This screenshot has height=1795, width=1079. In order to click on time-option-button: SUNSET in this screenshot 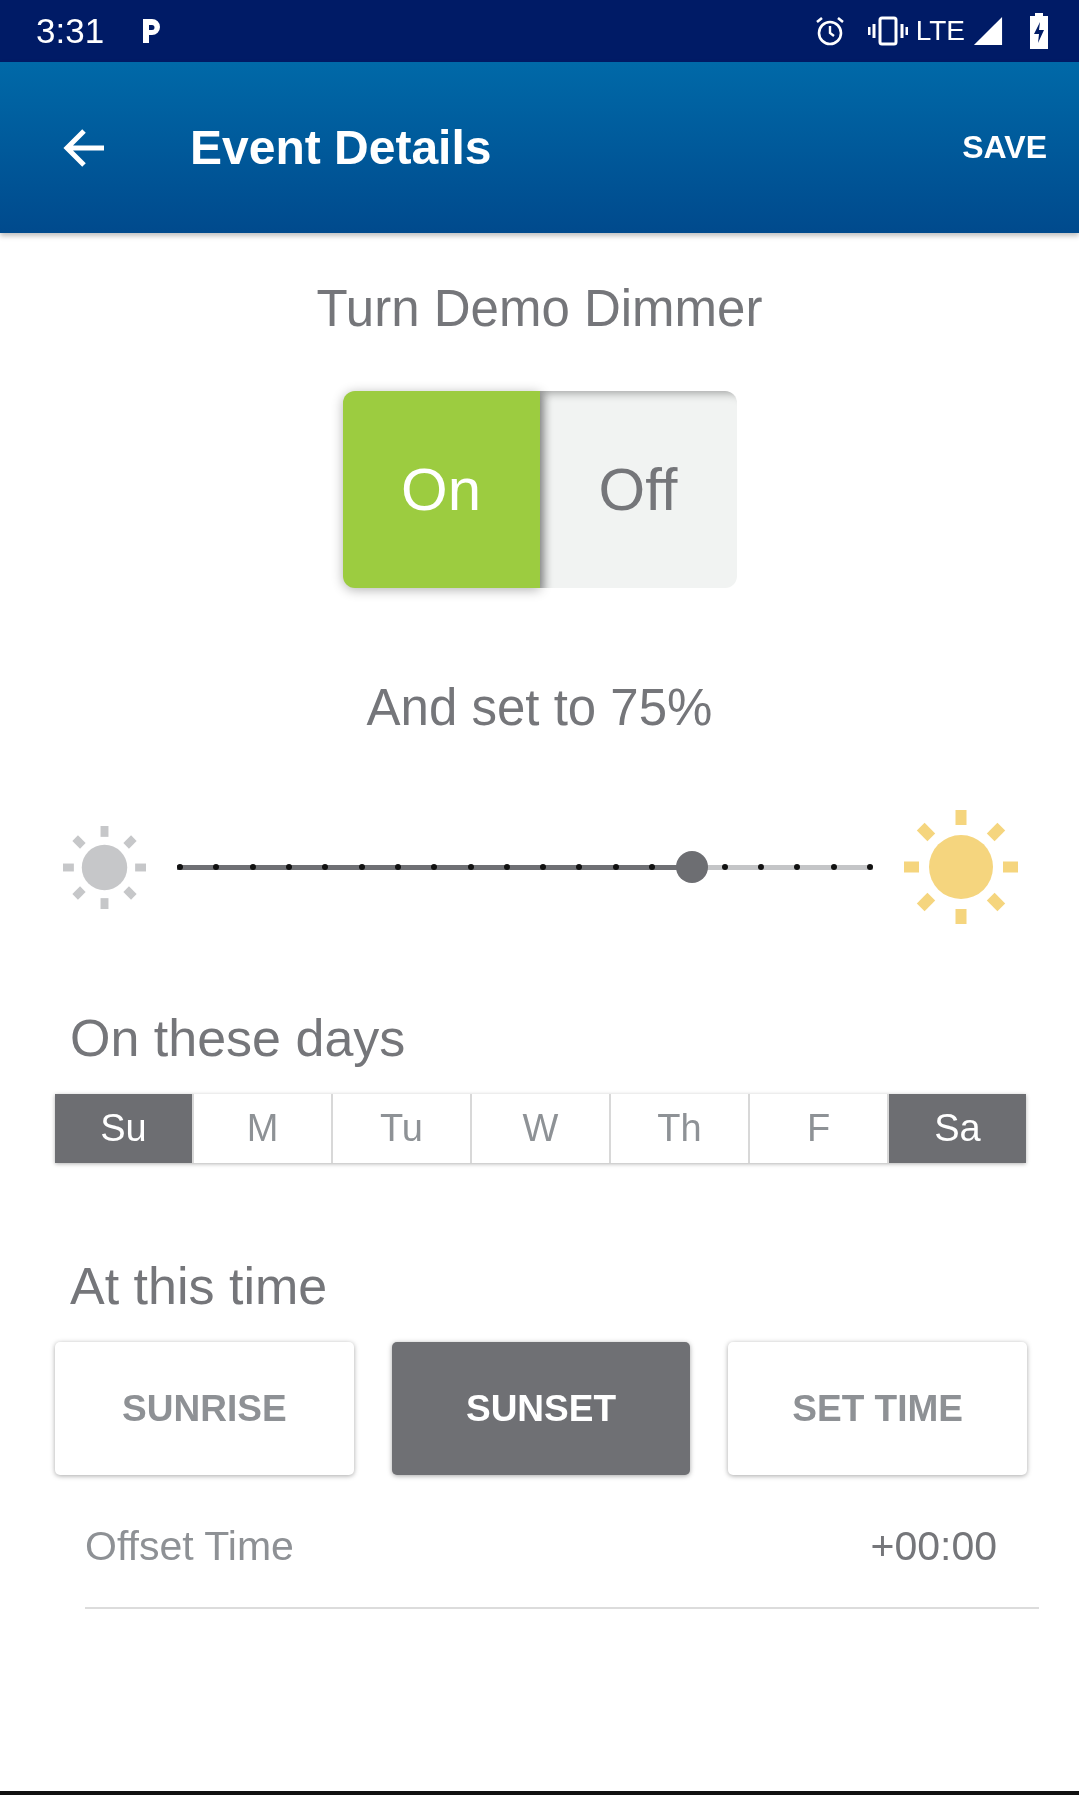, I will do `click(541, 1408)`.